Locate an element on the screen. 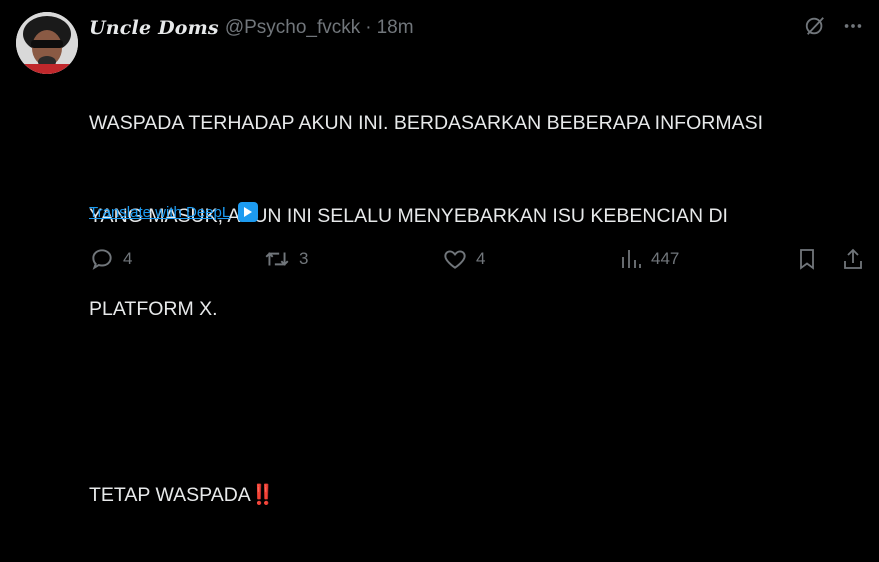 Image resolution: width=879 pixels, height=562 pixels. tweet-header: Uncle Doms @Psycho_fvckk · 18m is located at coordinates (251, 28).